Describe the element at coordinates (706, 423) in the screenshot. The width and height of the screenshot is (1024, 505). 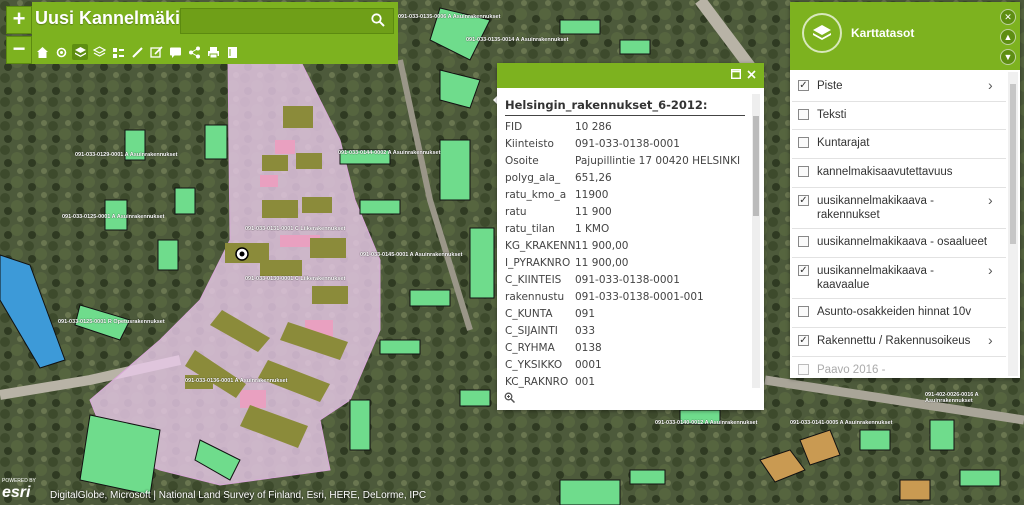
I see `parcel-label: 091-033-0140-0012 A Asuinrakennukset` at that location.